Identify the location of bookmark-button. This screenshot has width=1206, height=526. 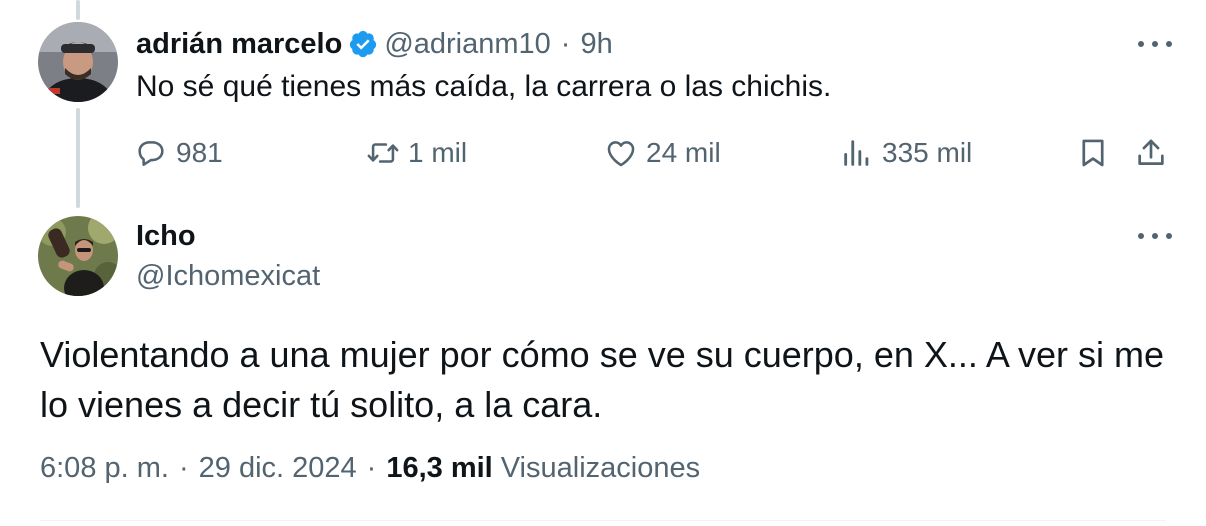
(1093, 153).